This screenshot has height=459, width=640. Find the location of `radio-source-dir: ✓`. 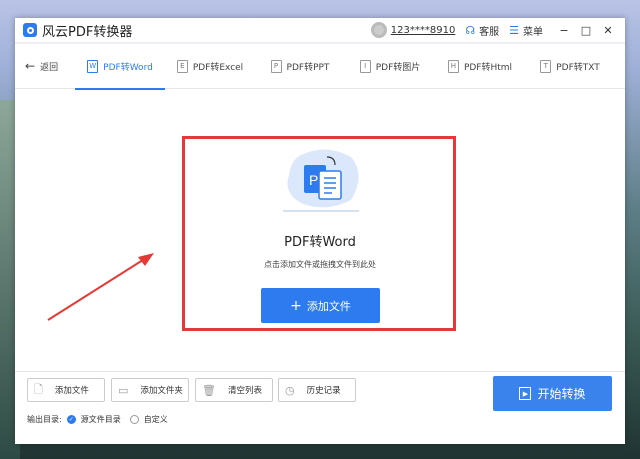

radio-source-dir: ✓ is located at coordinates (71, 419).